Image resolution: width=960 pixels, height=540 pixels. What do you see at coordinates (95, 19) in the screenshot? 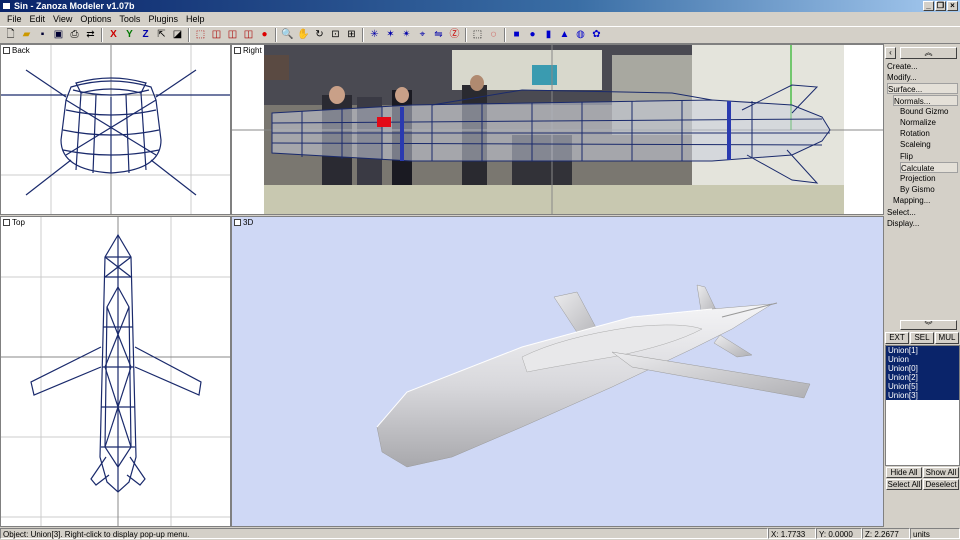
I see `menu-options: Options` at bounding box center [95, 19].